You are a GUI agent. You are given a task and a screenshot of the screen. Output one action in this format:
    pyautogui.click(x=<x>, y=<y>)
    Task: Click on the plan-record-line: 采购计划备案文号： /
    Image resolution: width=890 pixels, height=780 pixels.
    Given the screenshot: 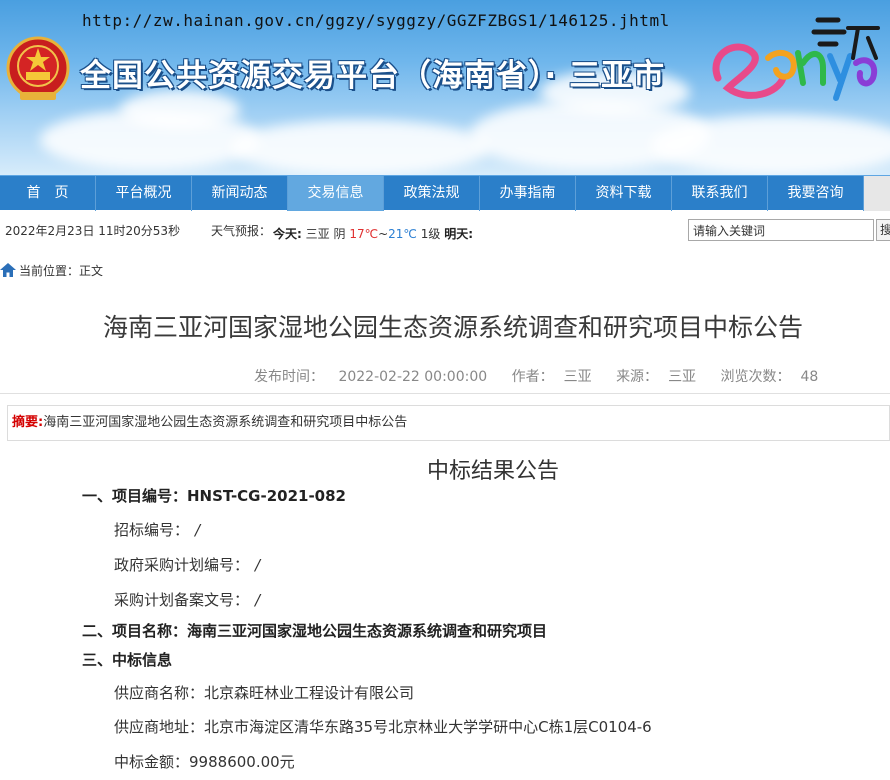 What is the action you would take?
    pyautogui.click(x=187, y=599)
    